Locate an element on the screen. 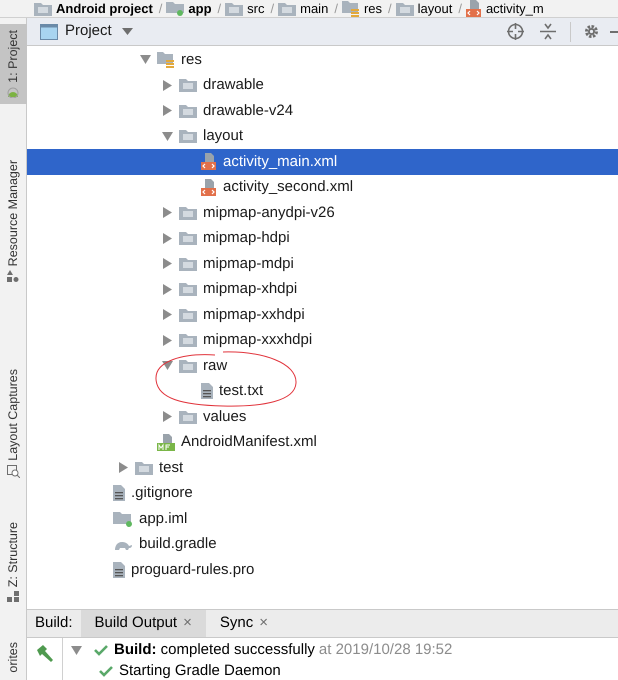 This screenshot has height=680, width=618. capture-icon is located at coordinates (13, 471).